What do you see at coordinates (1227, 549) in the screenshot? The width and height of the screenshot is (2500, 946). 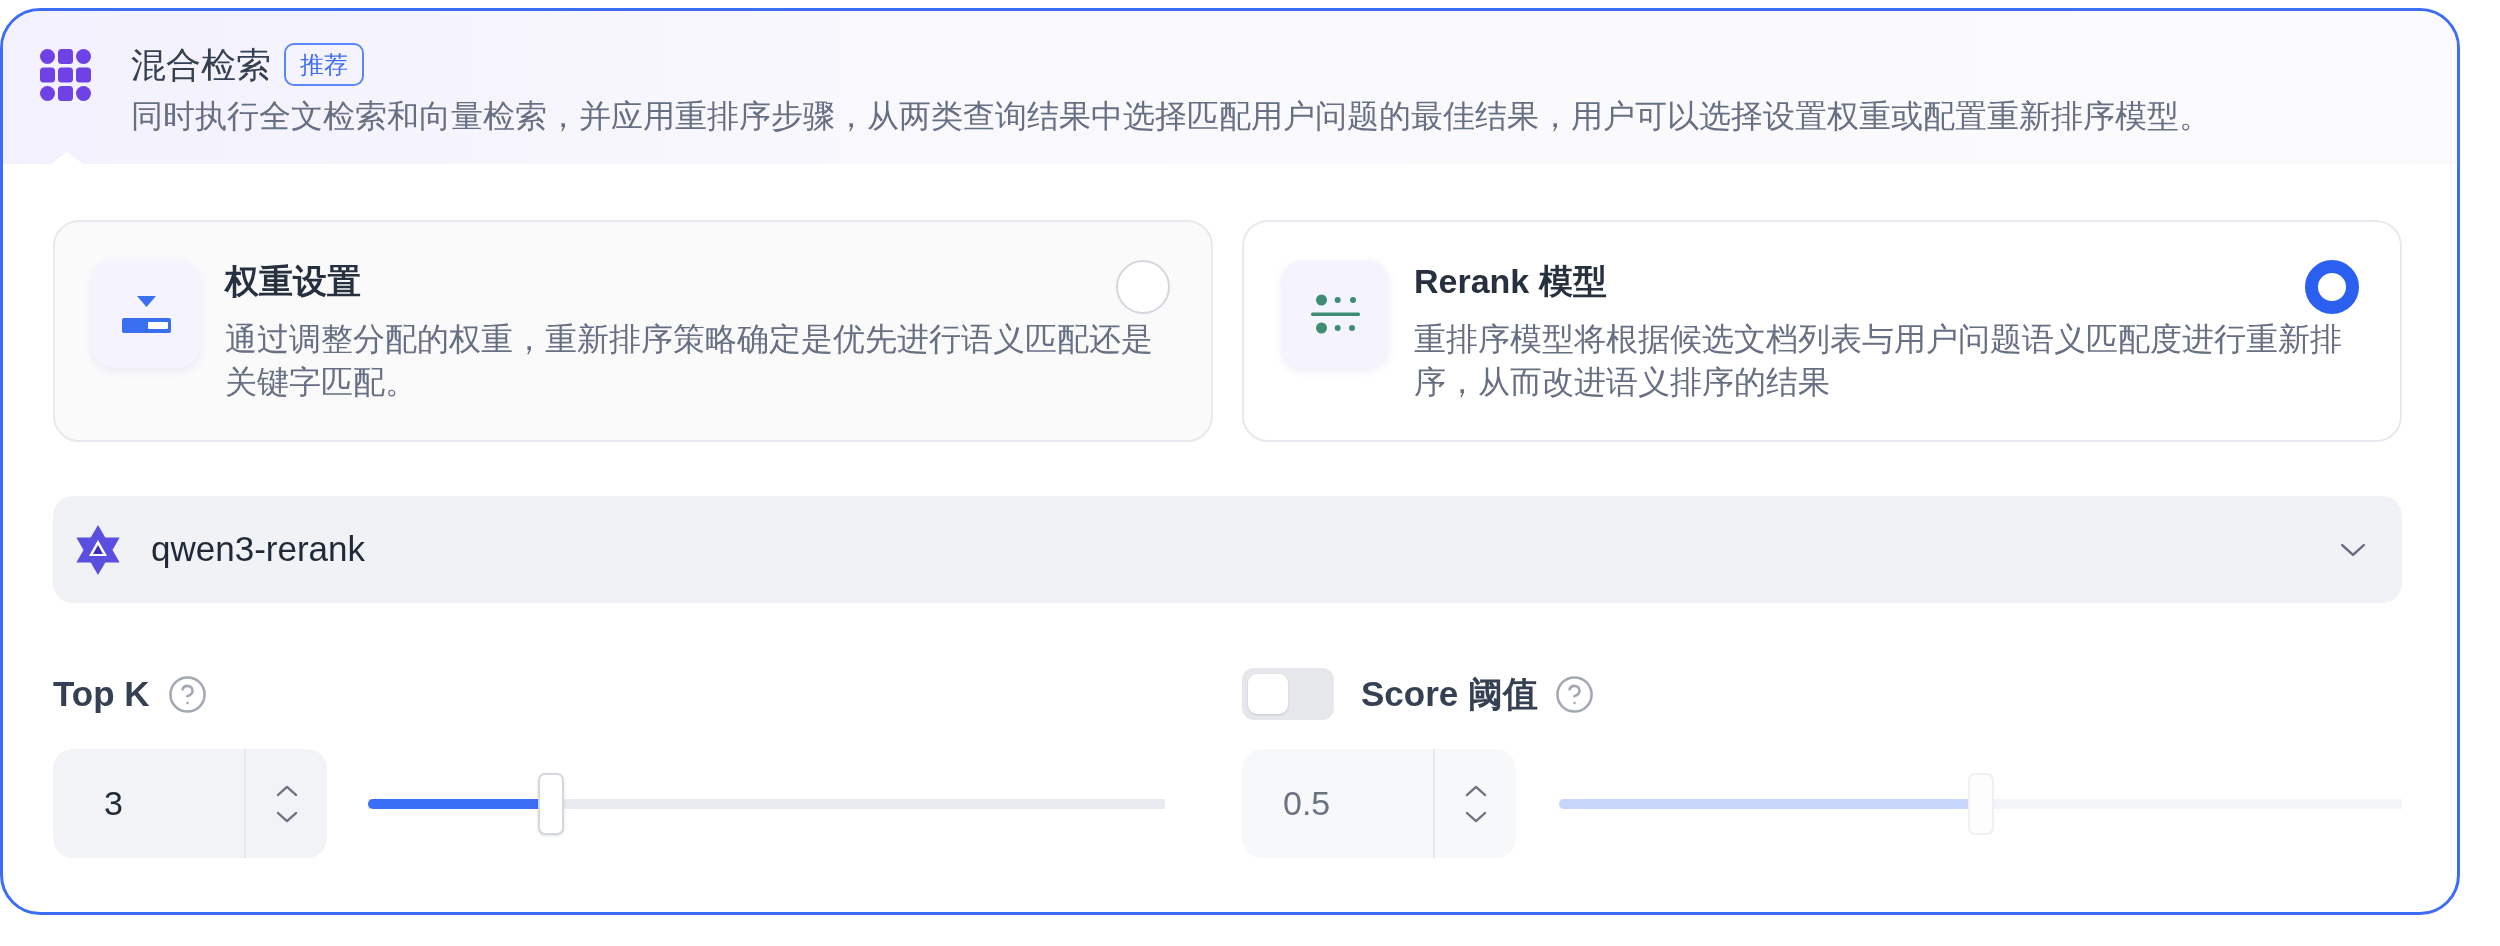 I see `model-select: qwen3-rerank` at bounding box center [1227, 549].